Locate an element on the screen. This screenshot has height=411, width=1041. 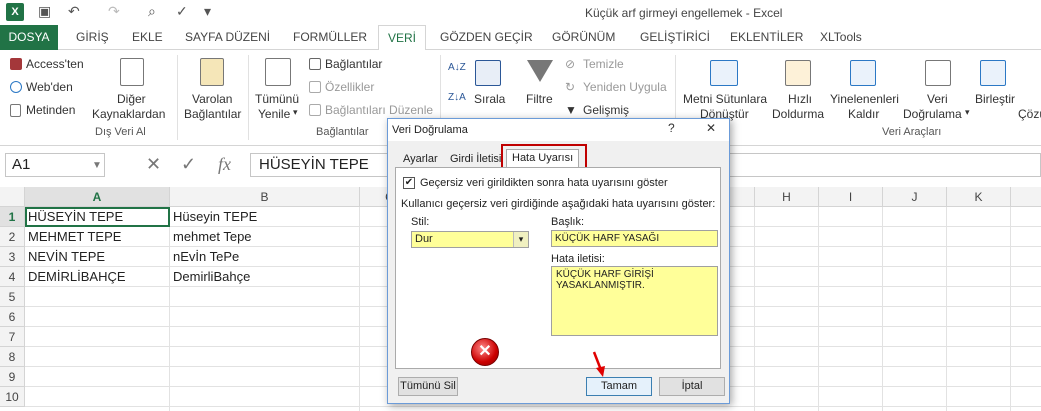
tab-review: GÖZDEN GEÇİR is located at coordinates (486, 37).